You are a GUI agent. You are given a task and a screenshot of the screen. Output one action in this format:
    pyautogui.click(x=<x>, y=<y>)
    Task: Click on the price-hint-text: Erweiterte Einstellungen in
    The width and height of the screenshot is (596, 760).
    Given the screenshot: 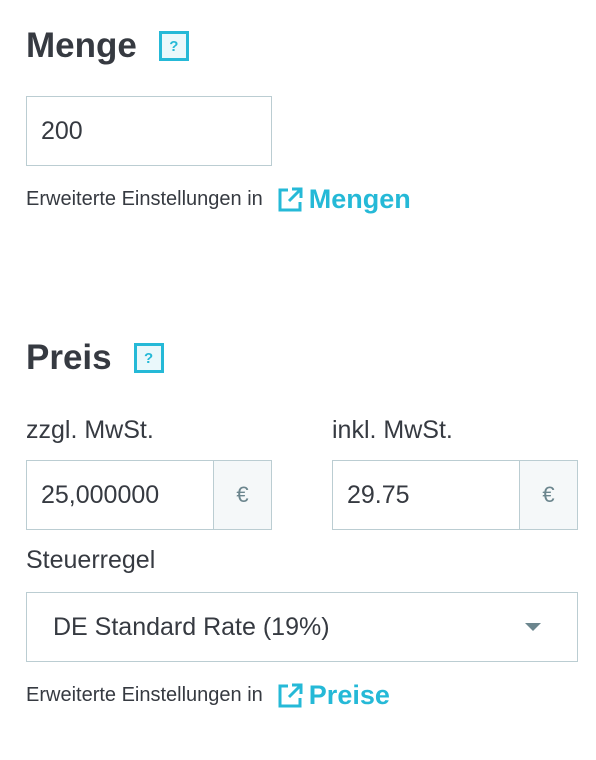 What is the action you would take?
    pyautogui.click(x=144, y=695)
    